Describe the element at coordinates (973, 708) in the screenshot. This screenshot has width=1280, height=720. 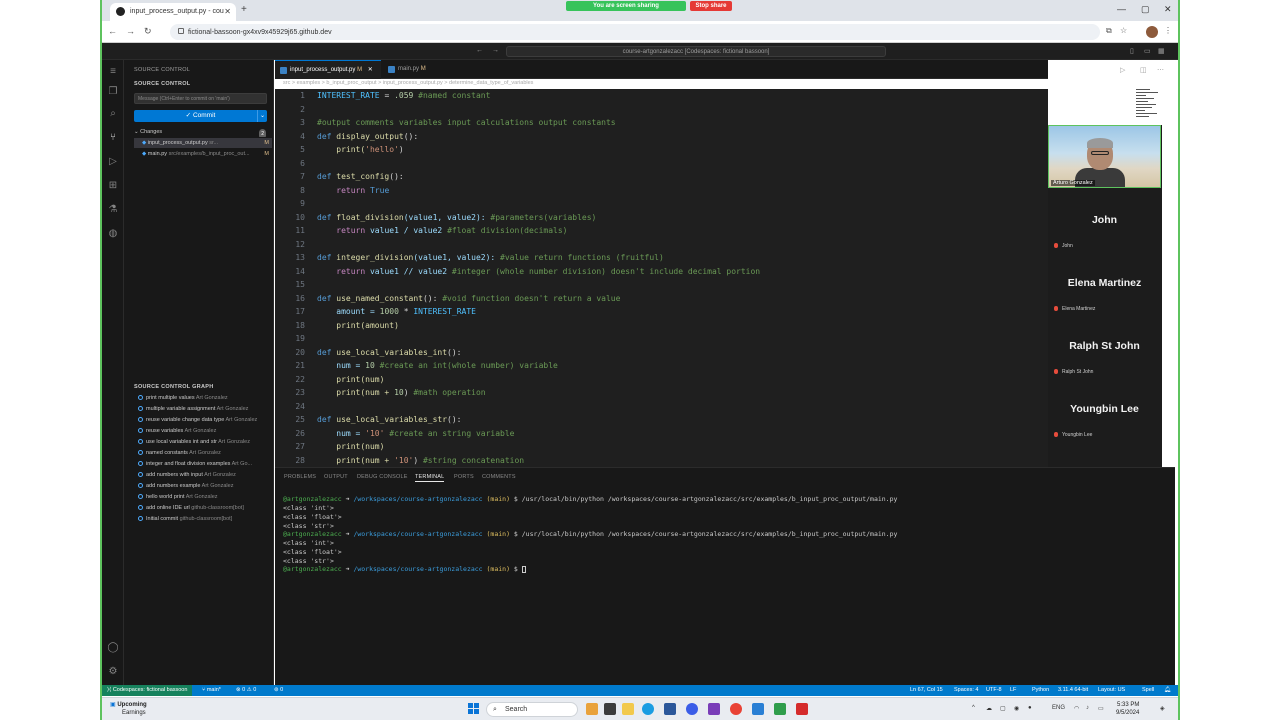
I see `tray-overflow-icon: ^` at that location.